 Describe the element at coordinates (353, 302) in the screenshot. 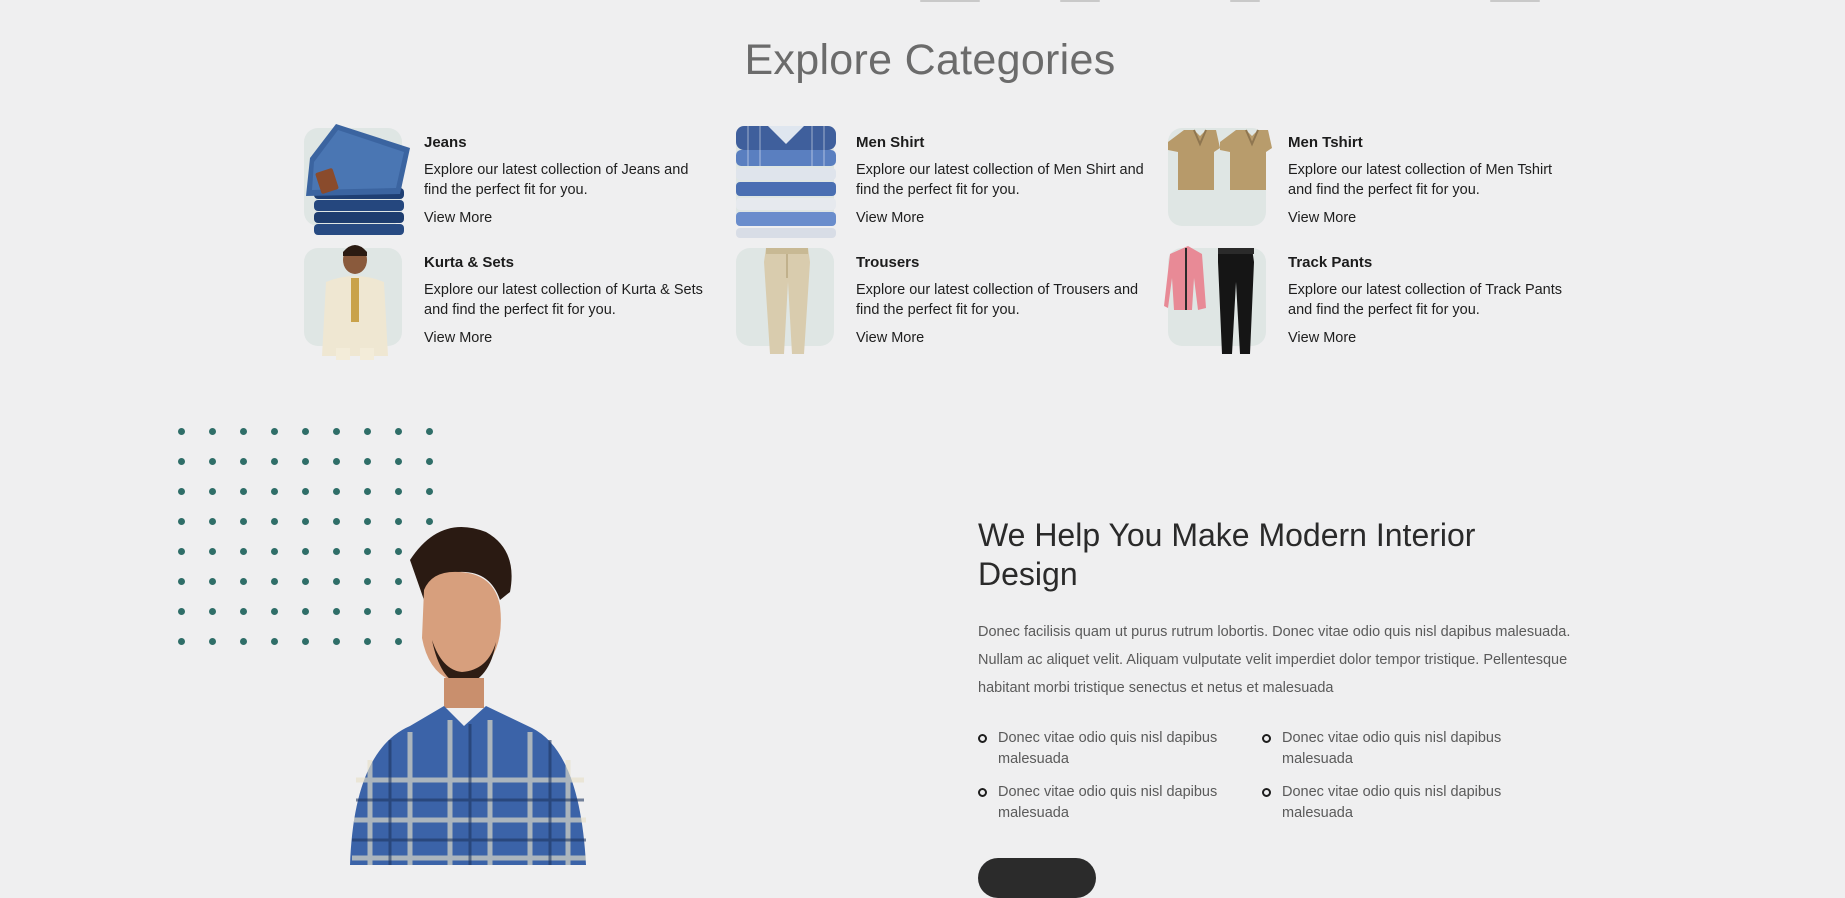

I see `kurta-image` at that location.